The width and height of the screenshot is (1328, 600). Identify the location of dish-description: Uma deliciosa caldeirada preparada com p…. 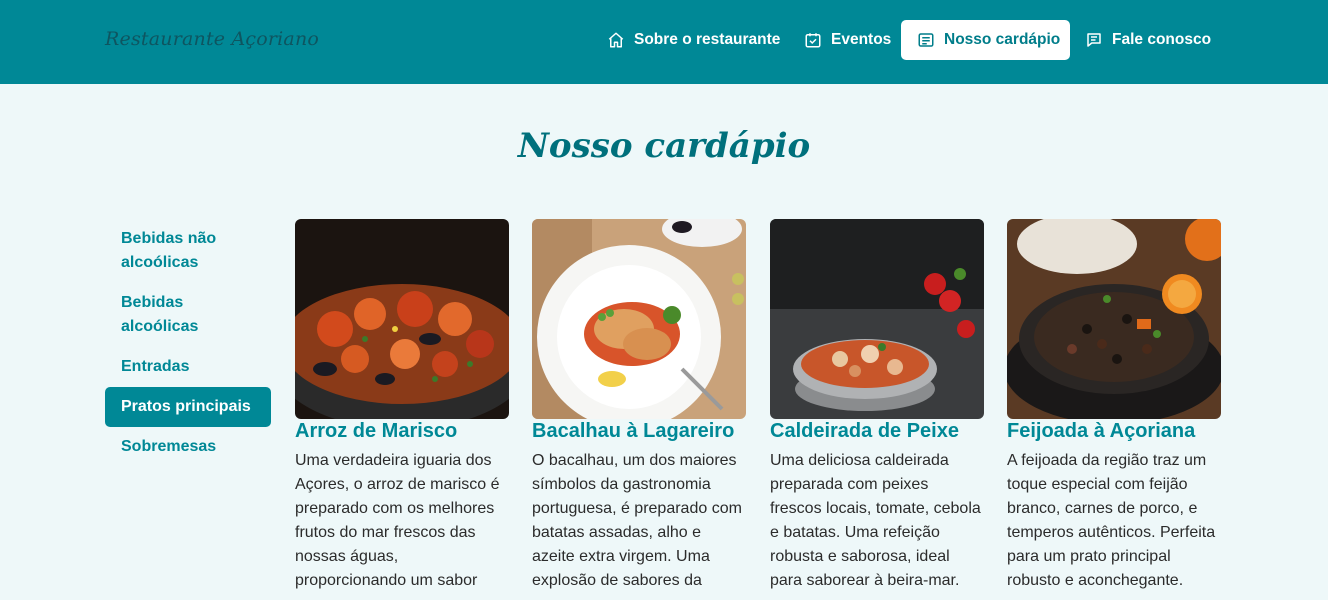
(875, 520).